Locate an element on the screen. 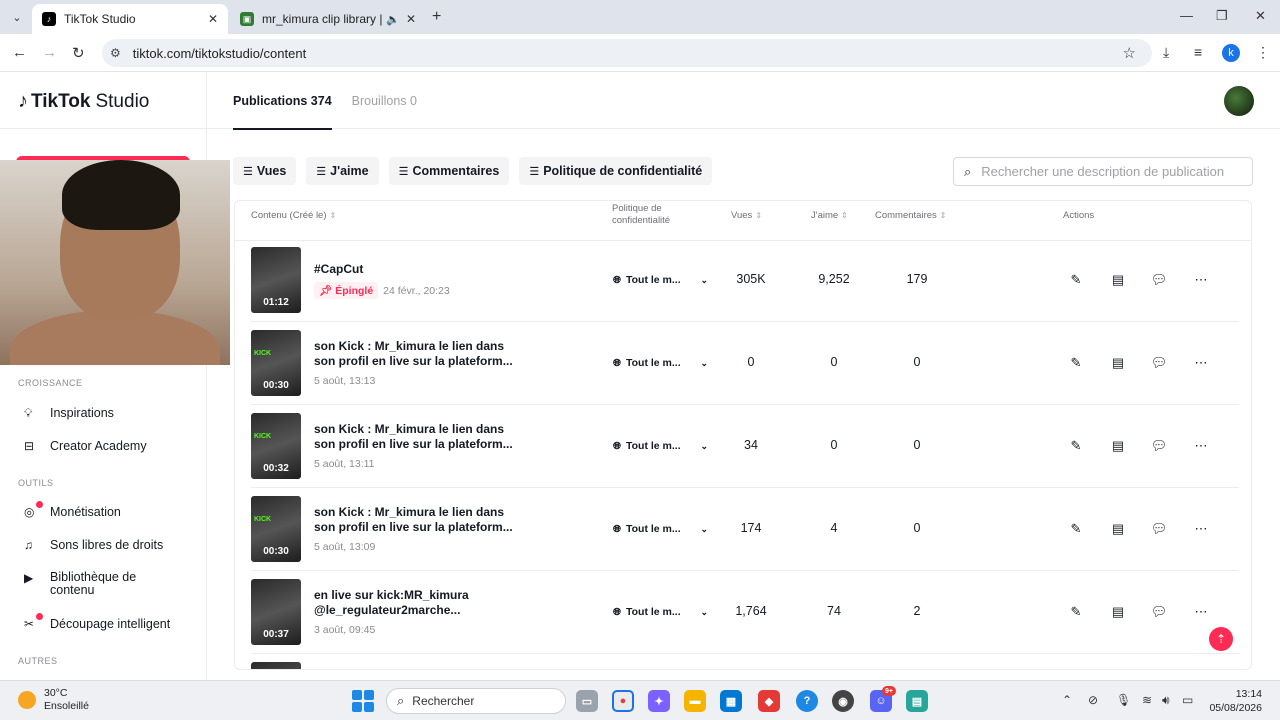 The image size is (1280, 720). scroll-to-top-button: ⇡ is located at coordinates (1221, 639).